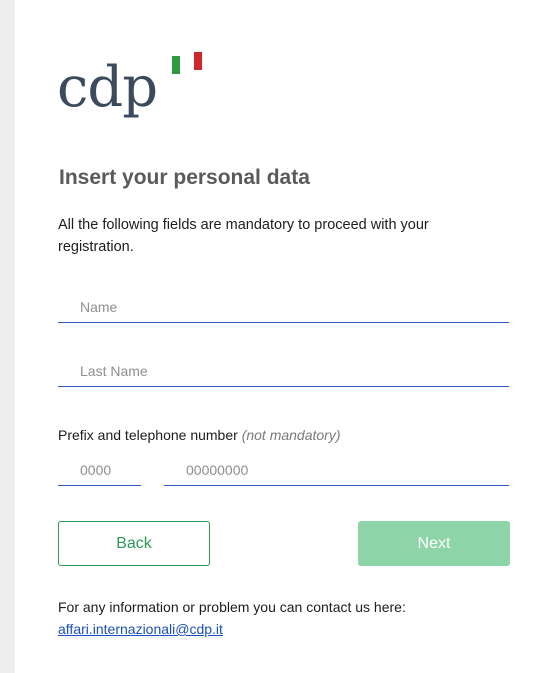 This screenshot has height=673, width=555. Describe the element at coordinates (336, 470) in the screenshot. I see `phone-number-input` at that location.